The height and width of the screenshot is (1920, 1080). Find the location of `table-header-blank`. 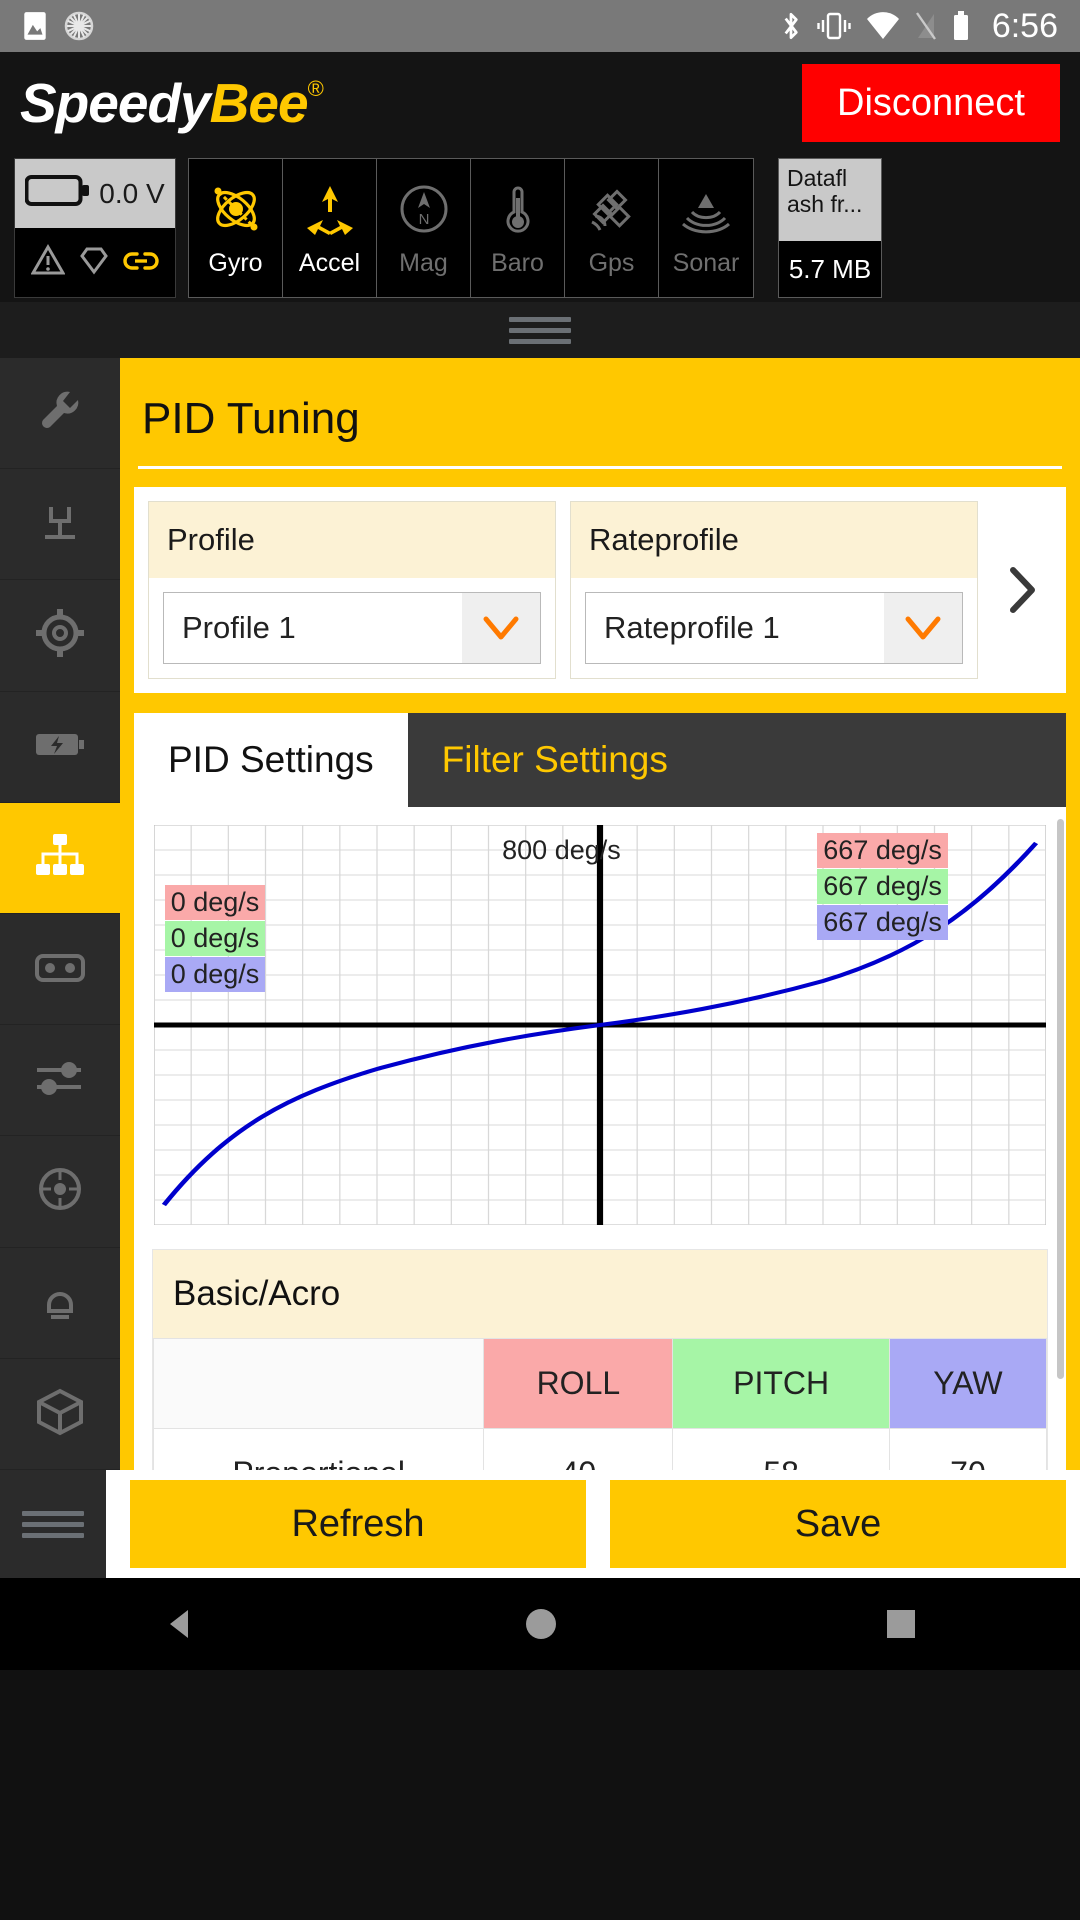

table-header-blank is located at coordinates (318, 1383).